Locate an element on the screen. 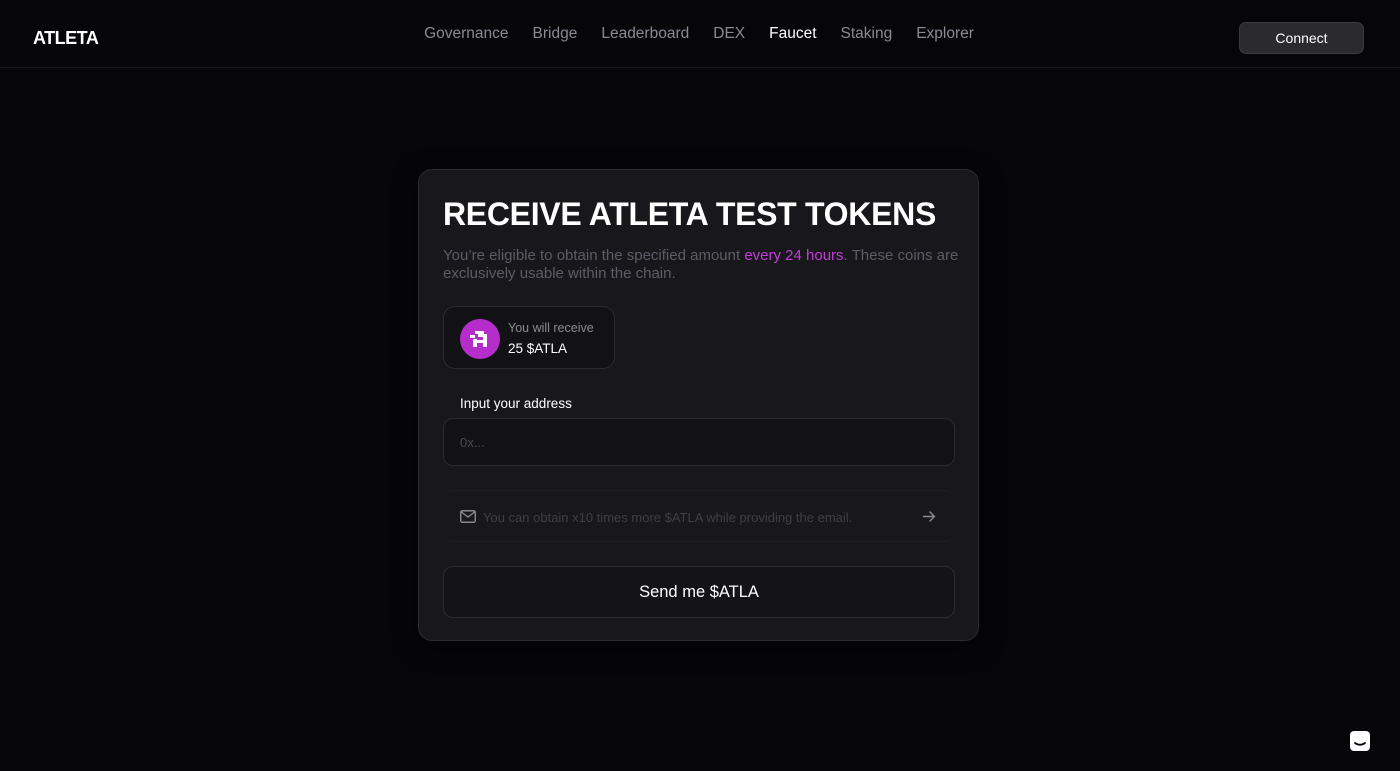  atleta-token-icon is located at coordinates (480, 339).